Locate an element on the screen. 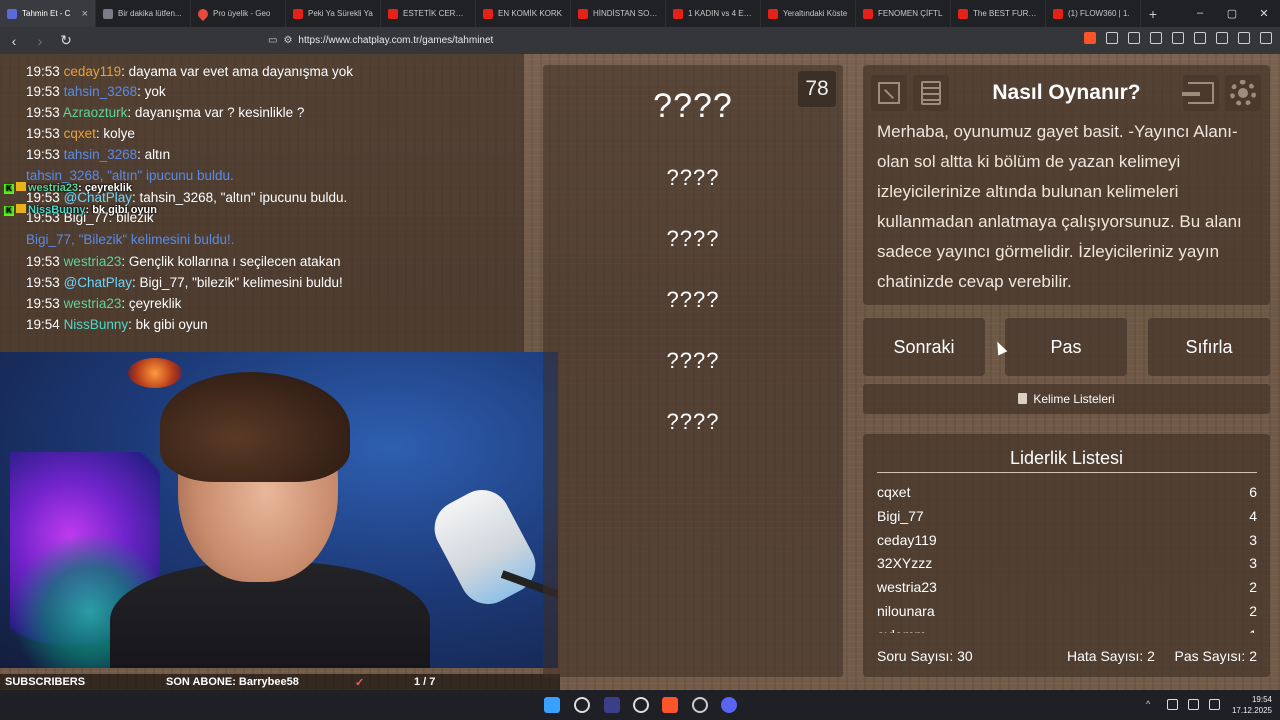 This screenshot has height=720, width=1280. tab-title: EN KOMİK KORK is located at coordinates (530, 13).